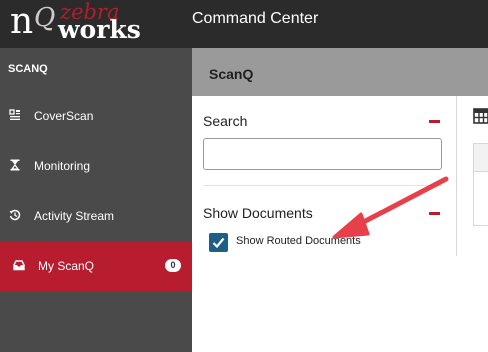 The width and height of the screenshot is (488, 352). Describe the element at coordinates (255, 18) in the screenshot. I see `app-title: Command Center` at that location.